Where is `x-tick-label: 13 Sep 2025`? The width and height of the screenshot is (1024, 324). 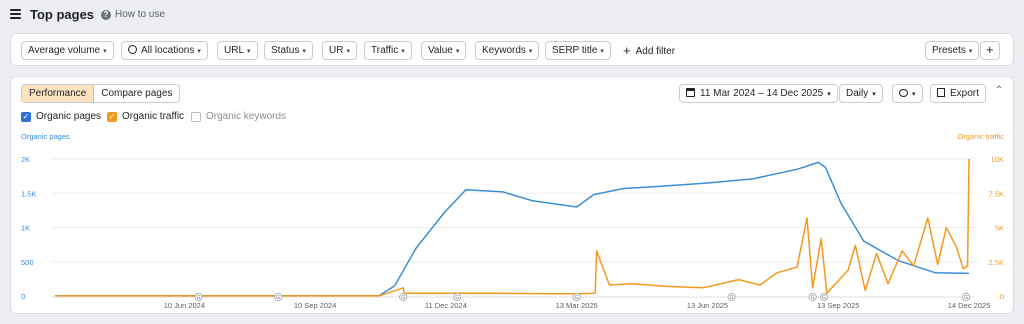 x-tick-label: 13 Sep 2025 is located at coordinates (838, 305).